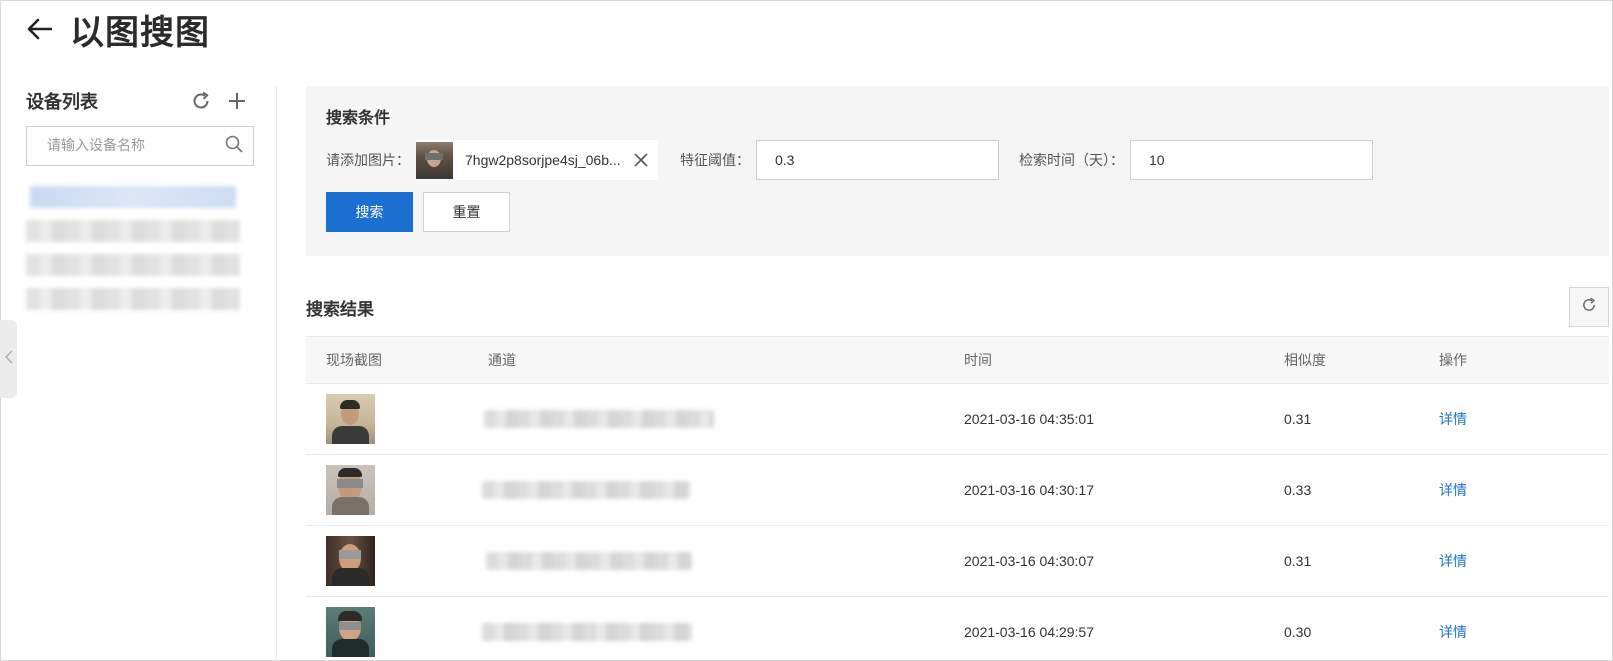 This screenshot has width=1613, height=661. I want to click on time-cell: 2021-03-16 04:29:57, so click(1029, 632).